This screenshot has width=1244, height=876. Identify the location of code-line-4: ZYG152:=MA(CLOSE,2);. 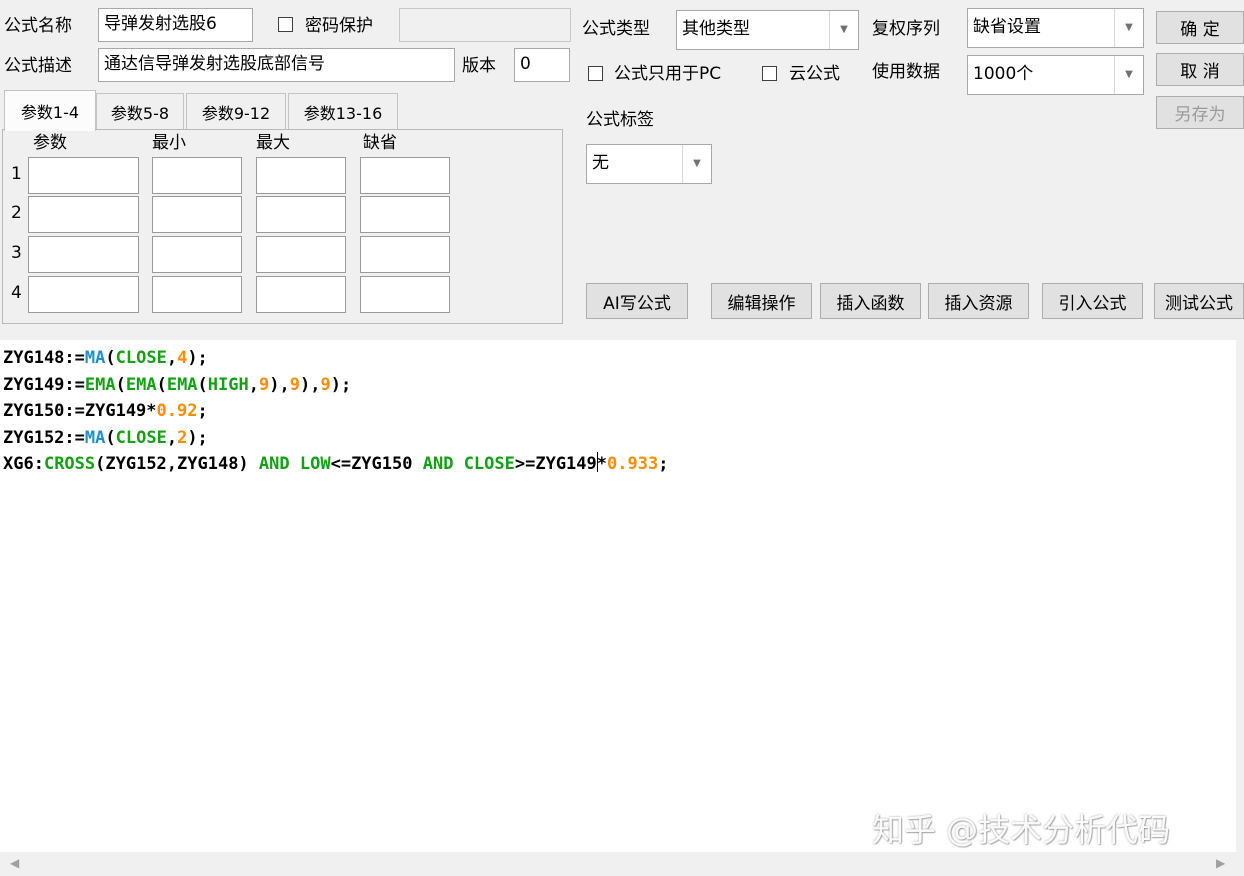
(105, 437).